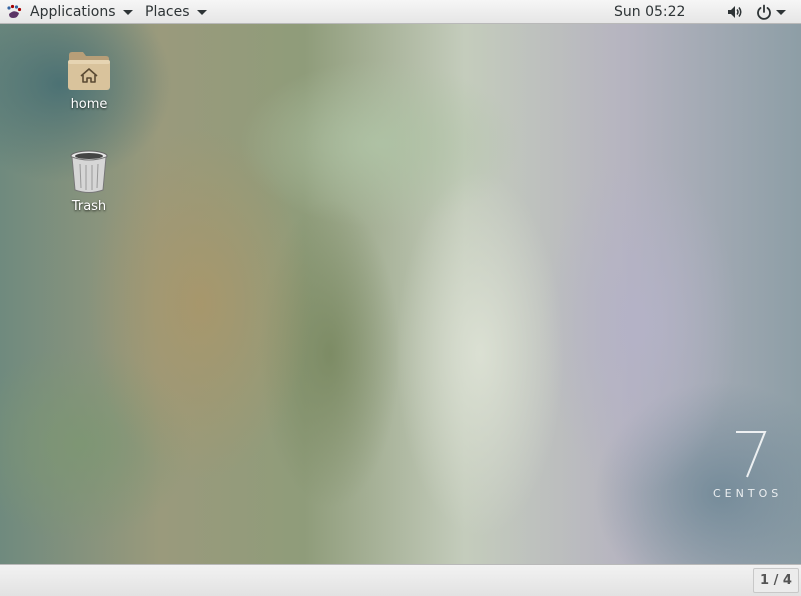  I want to click on power-icon, so click(764, 12).